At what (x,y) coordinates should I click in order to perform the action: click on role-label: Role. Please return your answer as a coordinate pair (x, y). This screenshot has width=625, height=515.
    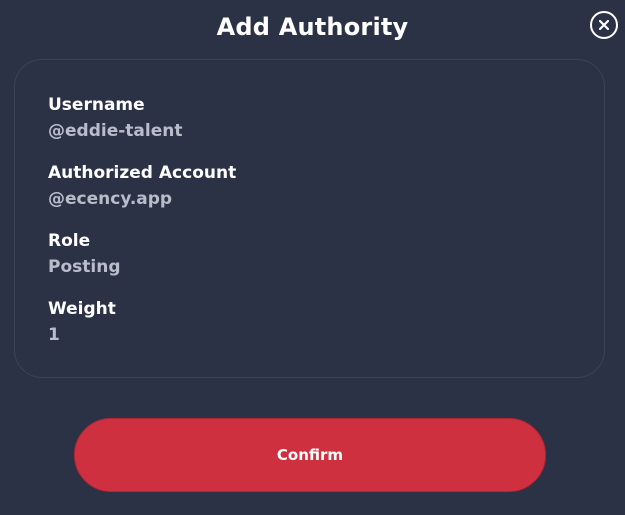
    Looking at the image, I should click on (69, 241).